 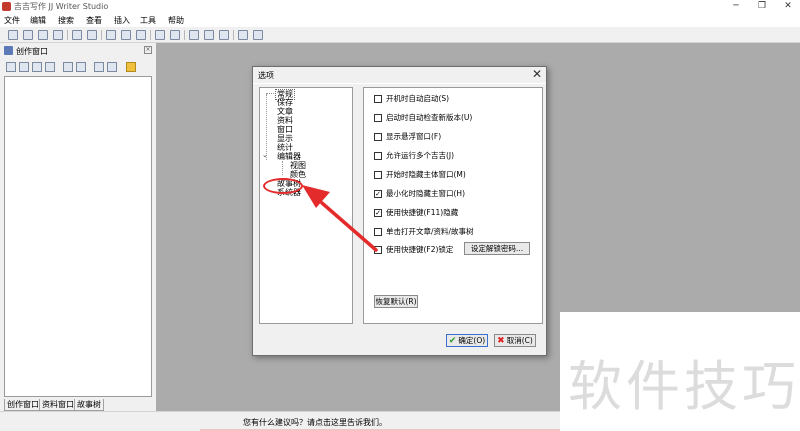 What do you see at coordinates (66, 20) in the screenshot?
I see `menu-search: 搜索` at bounding box center [66, 20].